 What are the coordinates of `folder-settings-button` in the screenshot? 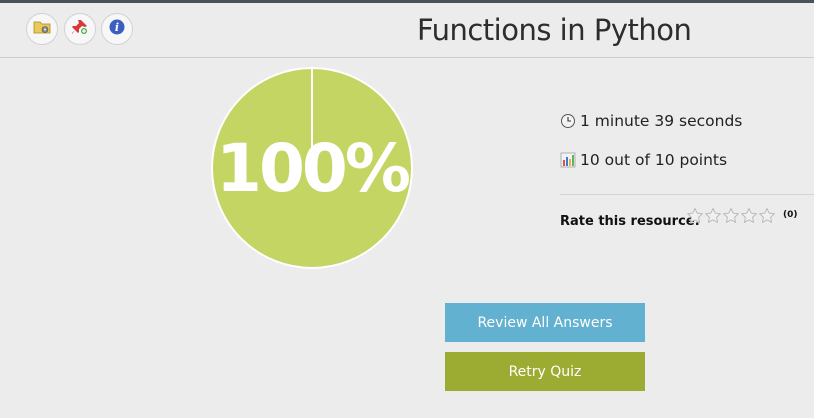 It's located at (42, 29).